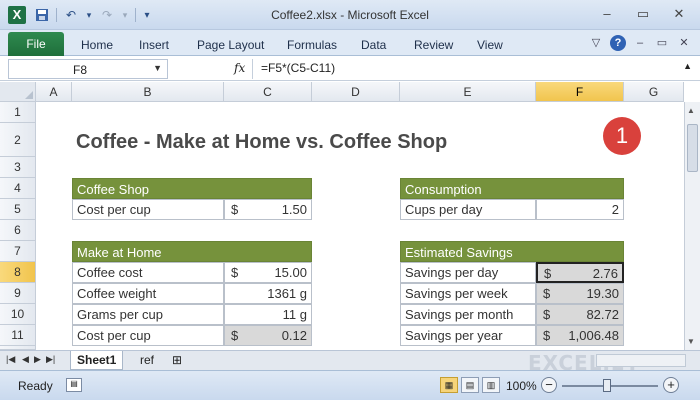 The width and height of the screenshot is (700, 400). Describe the element at coordinates (97, 360) in the screenshot. I see `sheet-tab-sheet1: Sheet1` at that location.